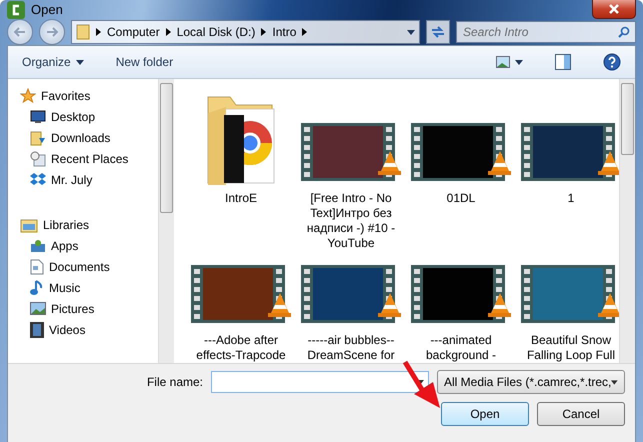 The width and height of the screenshot is (643, 442). Describe the element at coordinates (133, 32) in the screenshot. I see `breadcrumb-item: Computer` at that location.